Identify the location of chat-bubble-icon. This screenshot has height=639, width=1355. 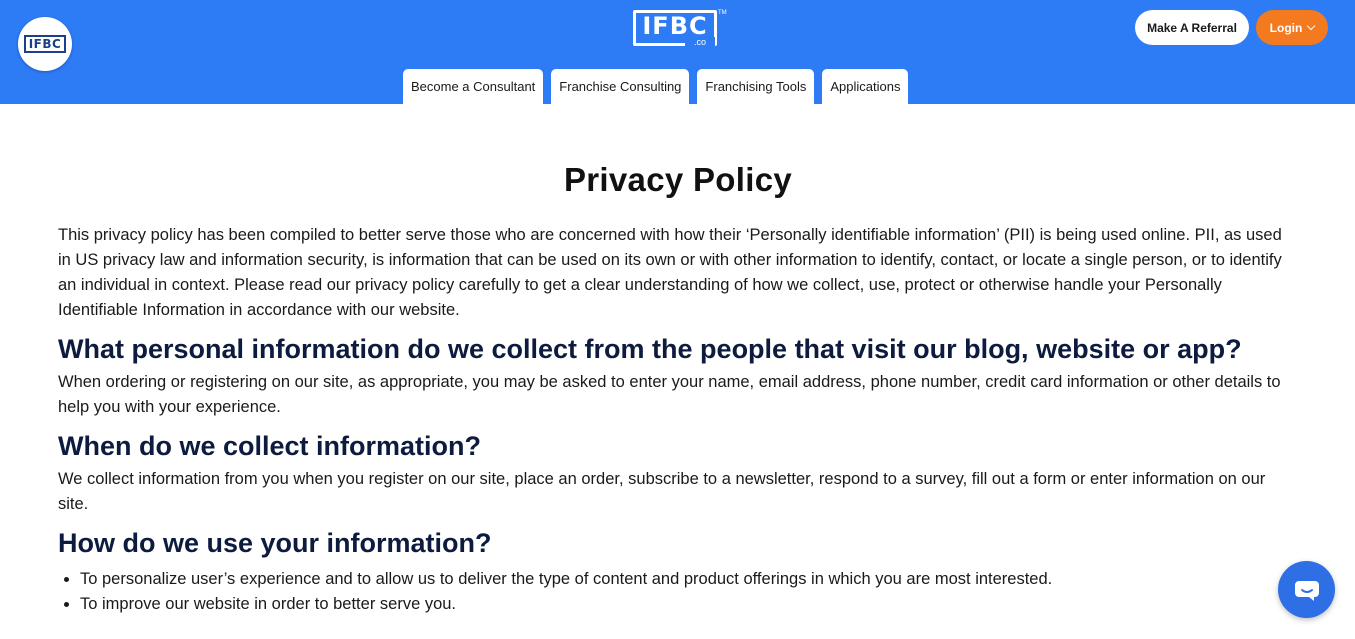
(1306, 590).